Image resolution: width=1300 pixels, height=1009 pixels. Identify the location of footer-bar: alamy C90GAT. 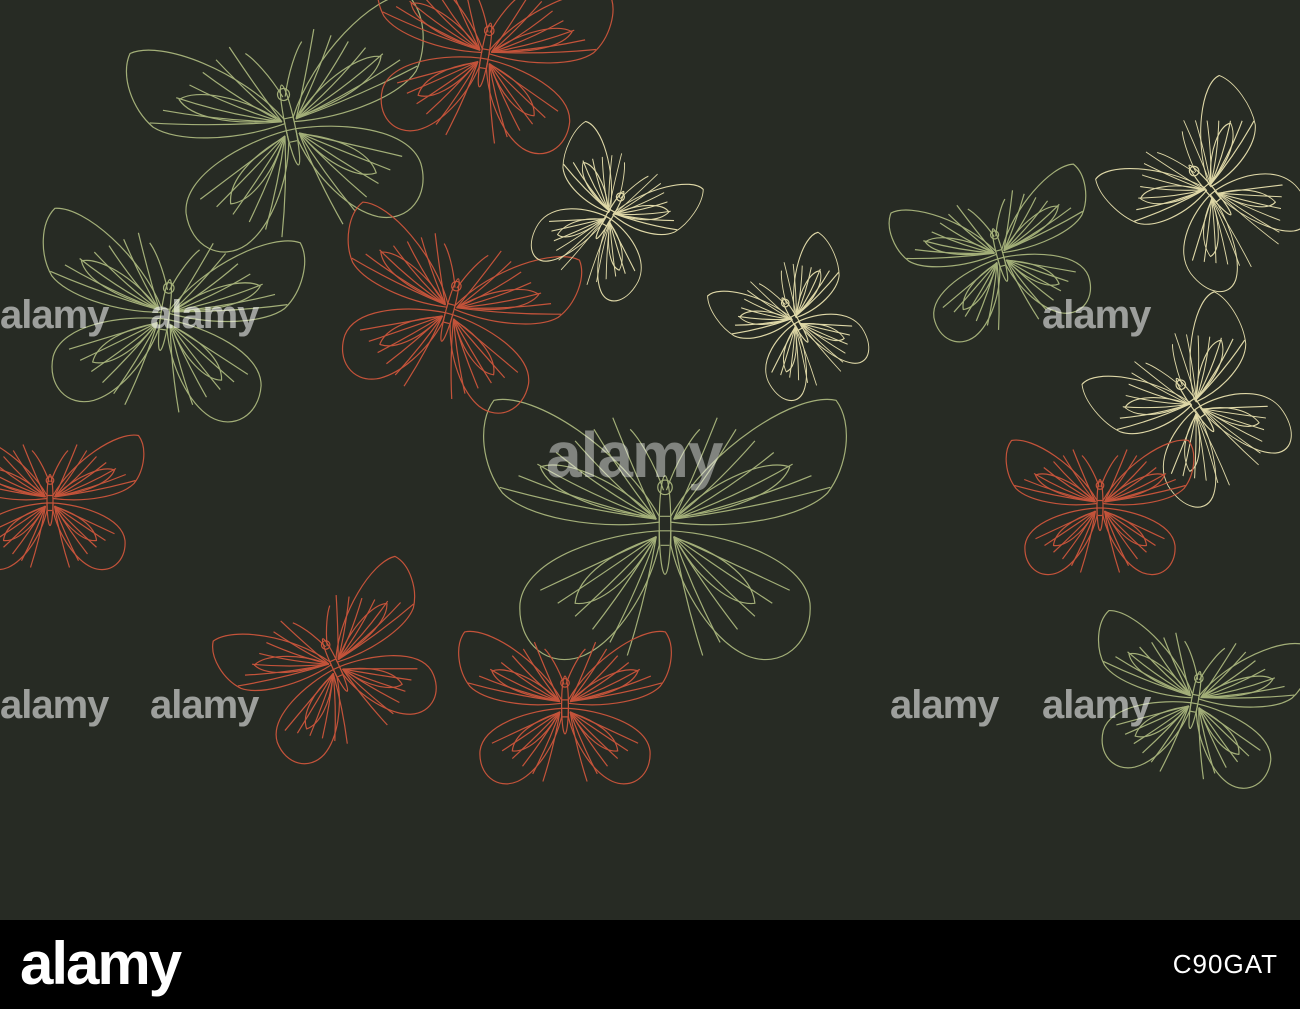
(650, 964).